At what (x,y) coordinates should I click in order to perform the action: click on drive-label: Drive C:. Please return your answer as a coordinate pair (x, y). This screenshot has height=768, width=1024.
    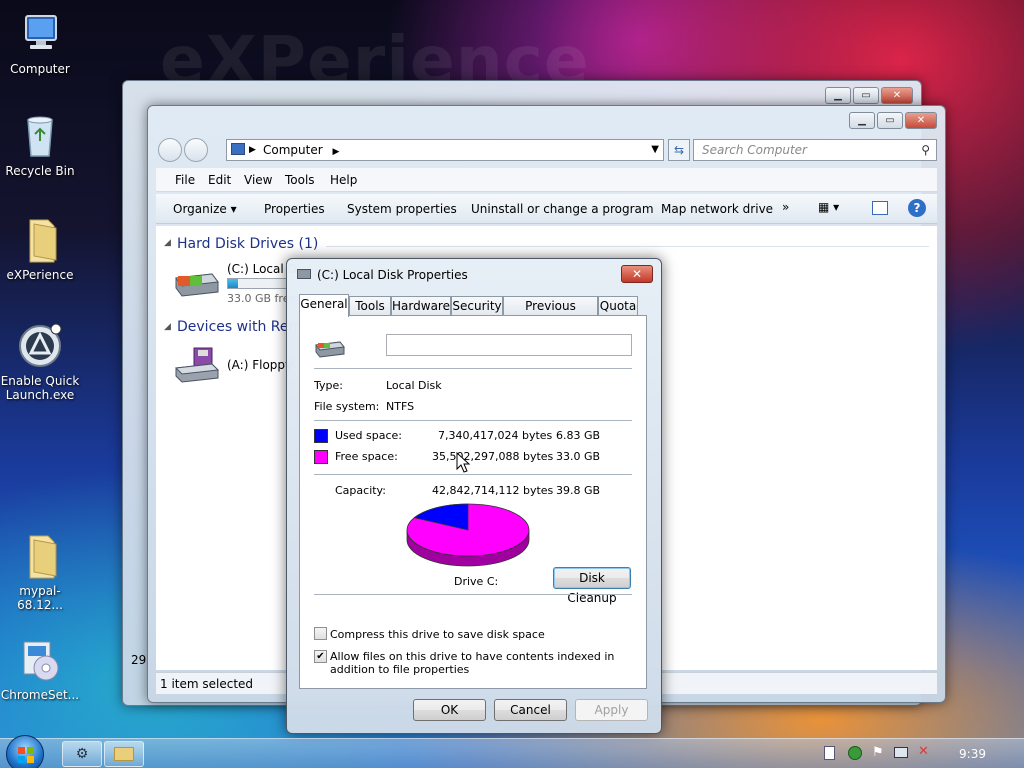
    Looking at the image, I should click on (476, 581).